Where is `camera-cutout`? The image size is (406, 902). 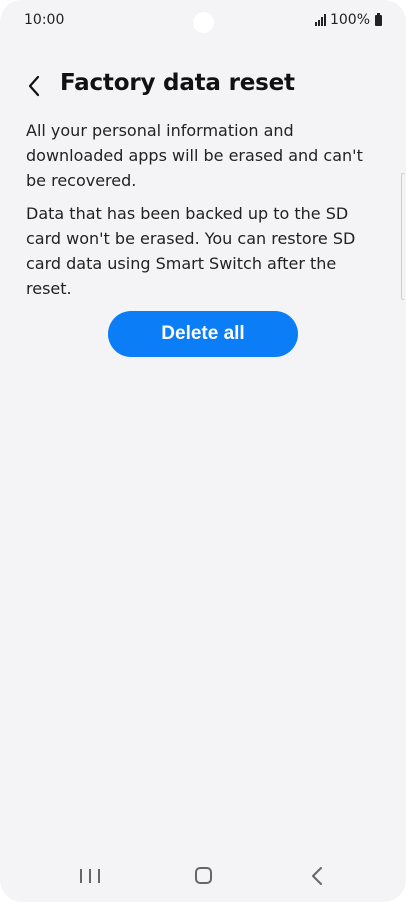
camera-cutout is located at coordinates (203, 22).